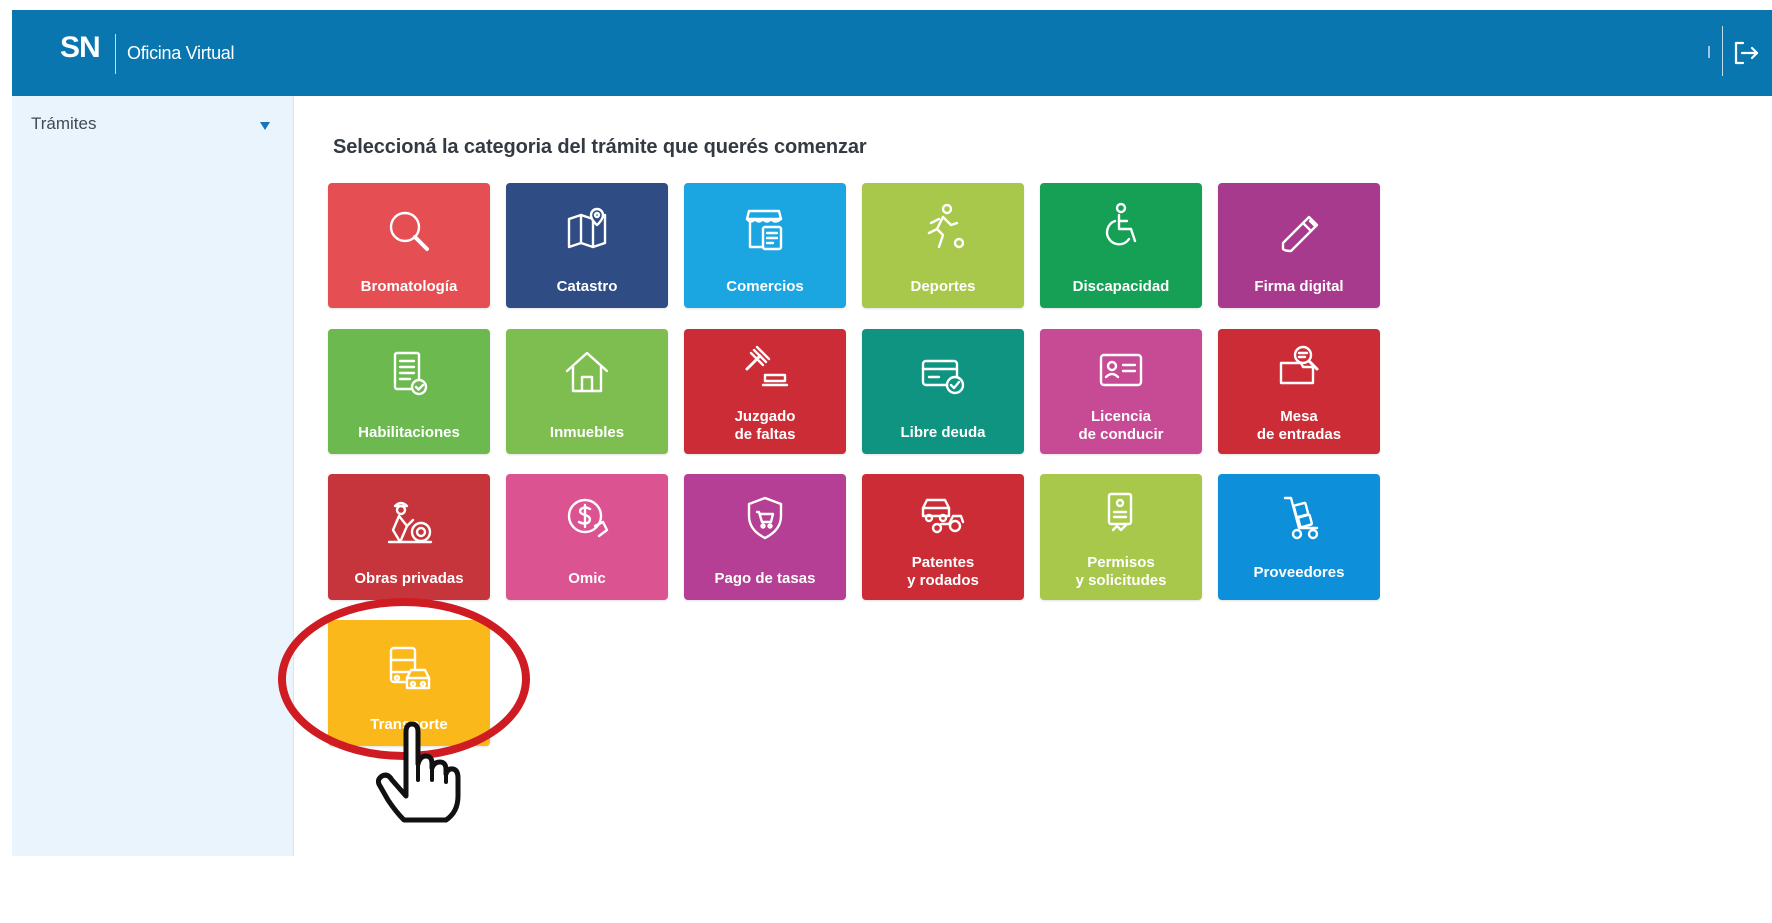 The height and width of the screenshot is (923, 1772). I want to click on bus-car-icon, so click(410, 668).